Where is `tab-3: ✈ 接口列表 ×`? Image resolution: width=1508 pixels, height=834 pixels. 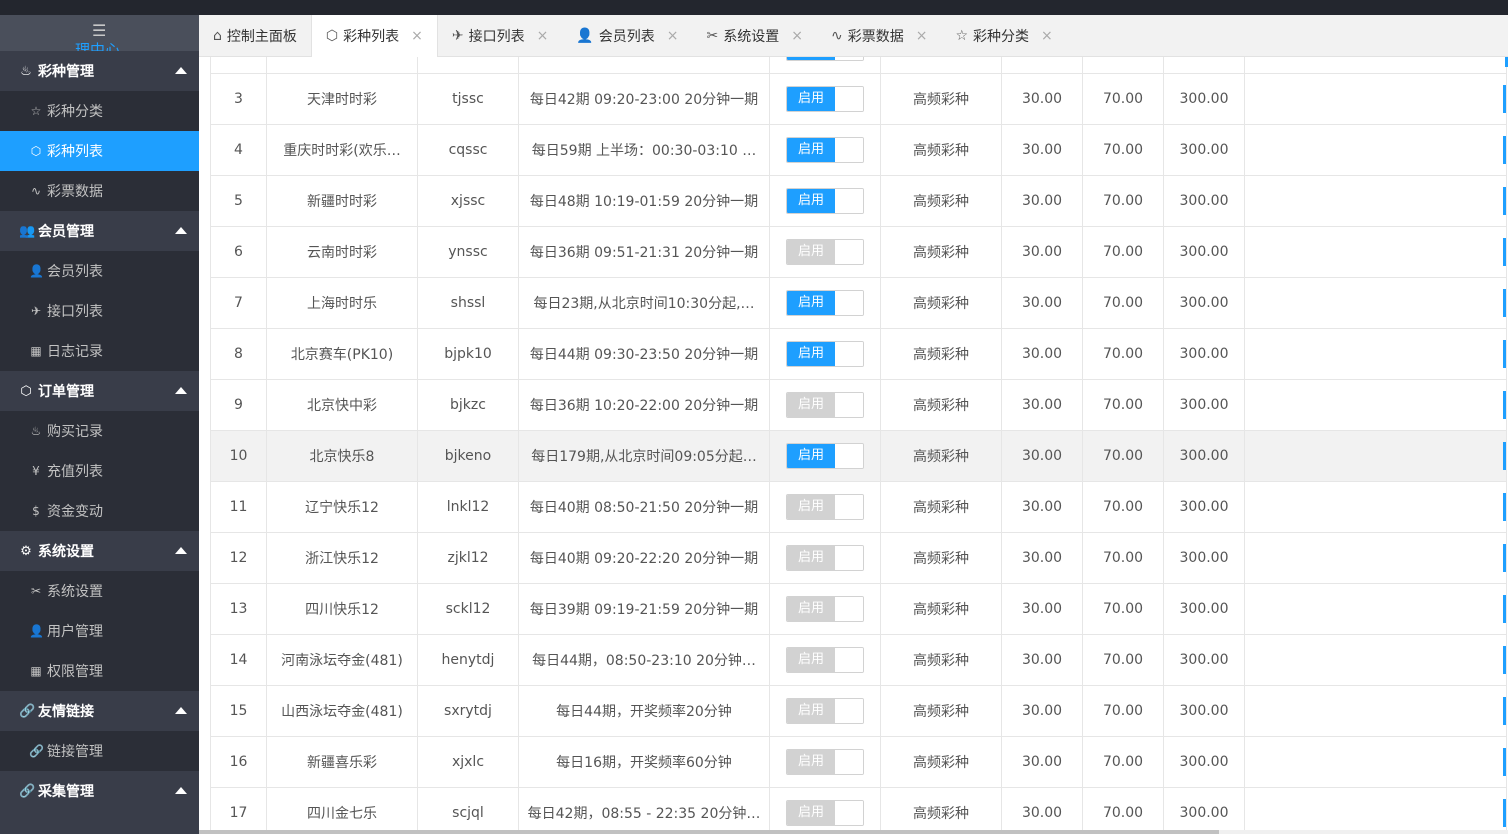 tab-3: ✈ 接口列表 × is located at coordinates (500, 36).